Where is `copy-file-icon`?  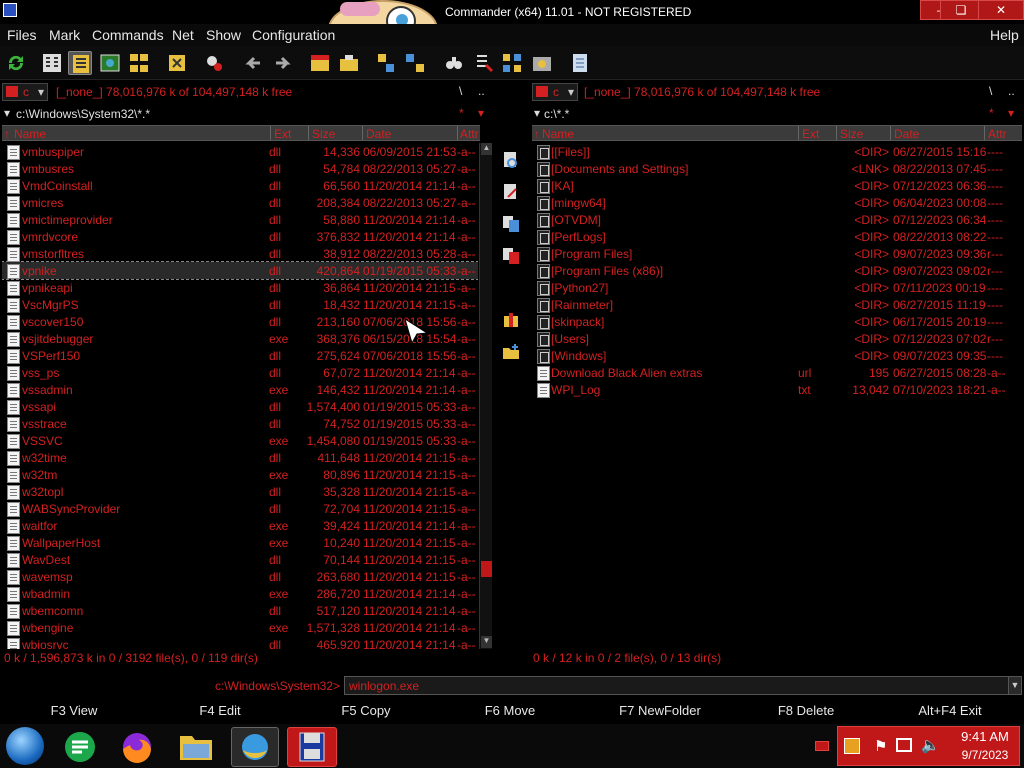
copy-file-icon is located at coordinates (511, 224).